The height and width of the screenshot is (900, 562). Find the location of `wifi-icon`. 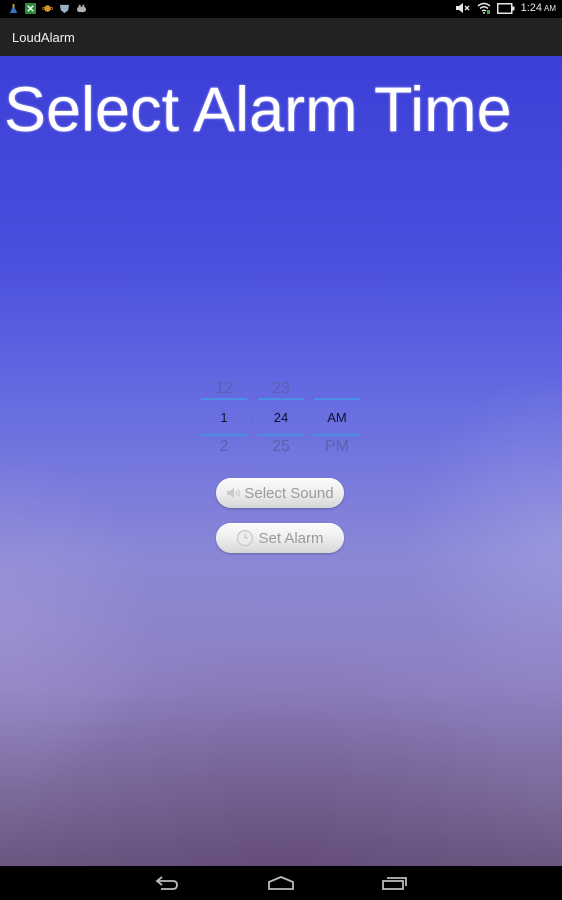

wifi-icon is located at coordinates (484, 8).